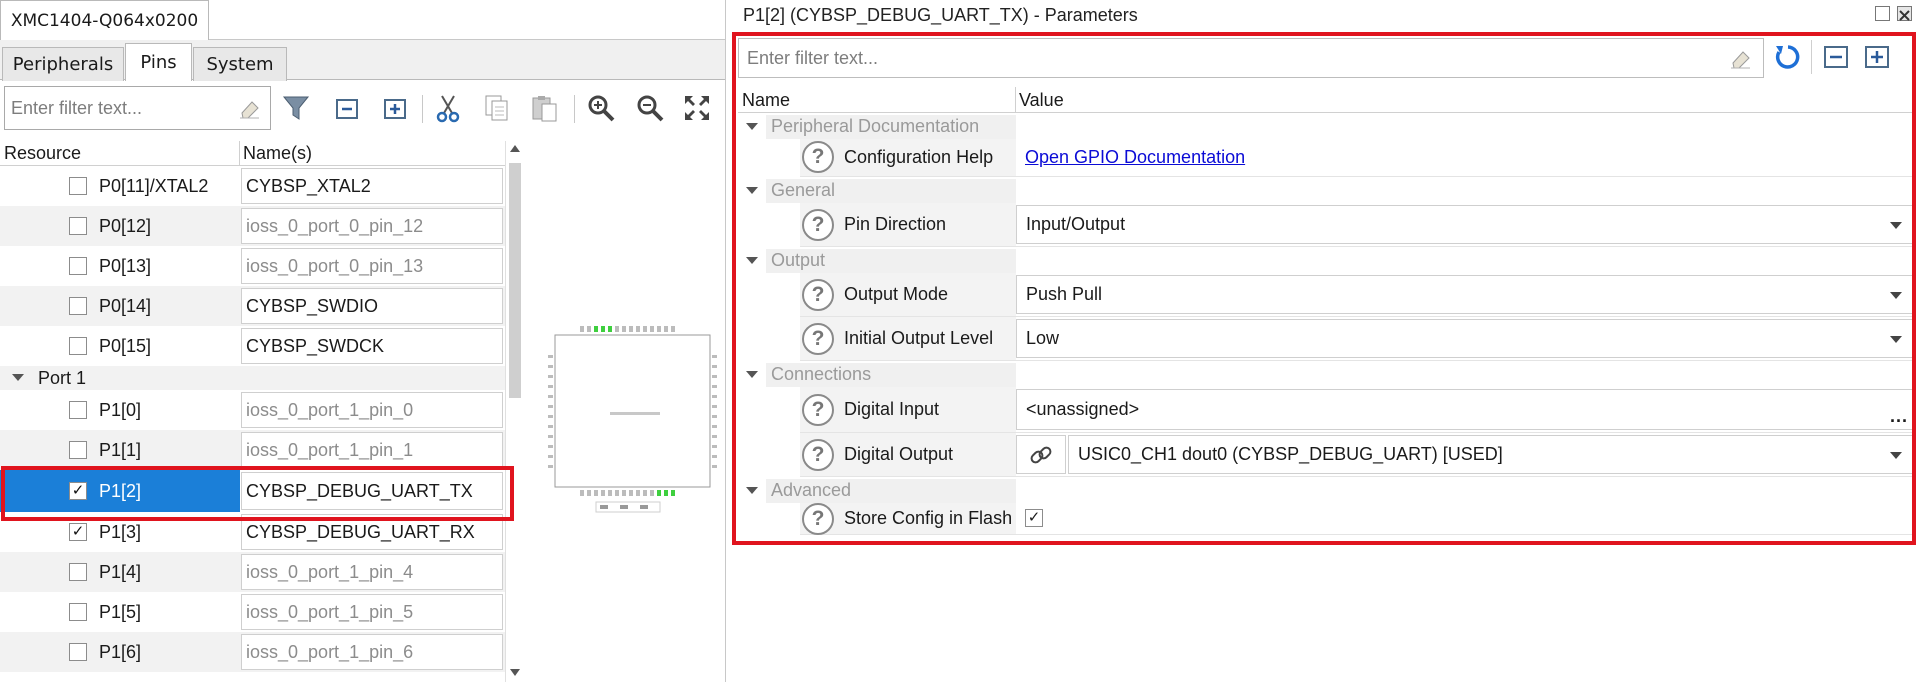 This screenshot has width=1920, height=682. What do you see at coordinates (514, 411) in the screenshot?
I see `pins-scrollbar` at bounding box center [514, 411].